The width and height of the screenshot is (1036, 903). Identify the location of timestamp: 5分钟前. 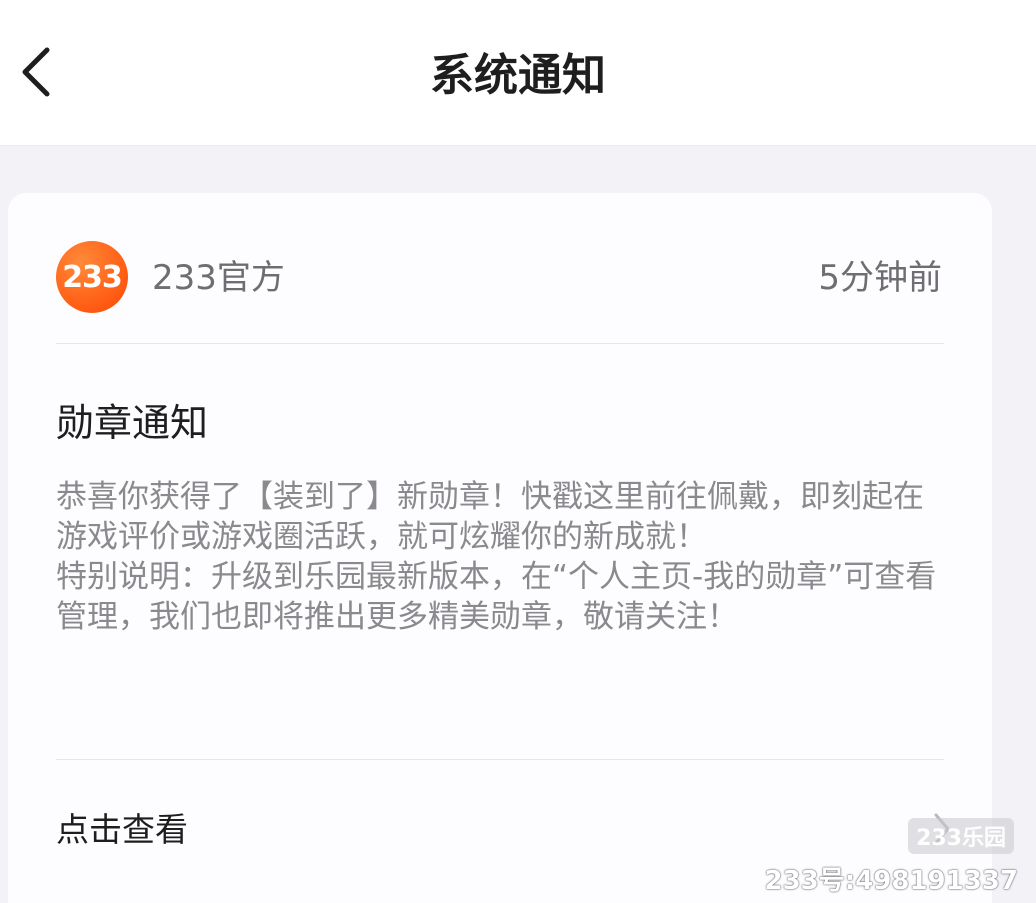
(880, 278).